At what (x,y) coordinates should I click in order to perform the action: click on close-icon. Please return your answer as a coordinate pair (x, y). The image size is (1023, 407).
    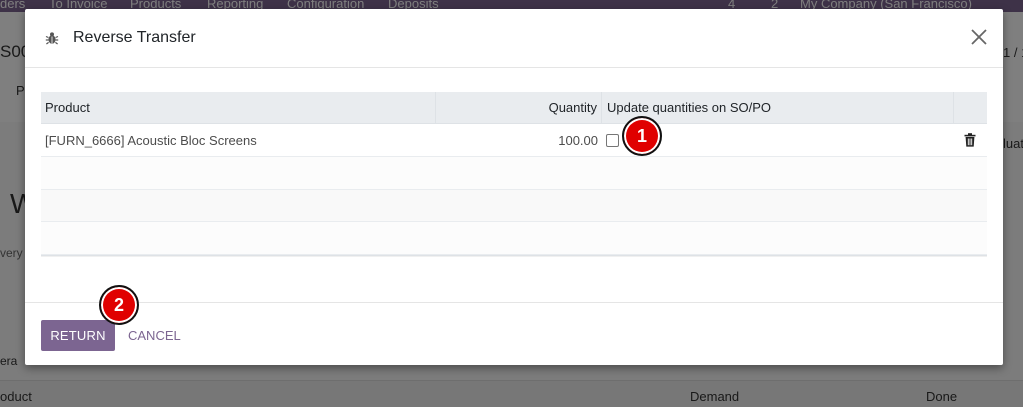
    Looking at the image, I should click on (979, 37).